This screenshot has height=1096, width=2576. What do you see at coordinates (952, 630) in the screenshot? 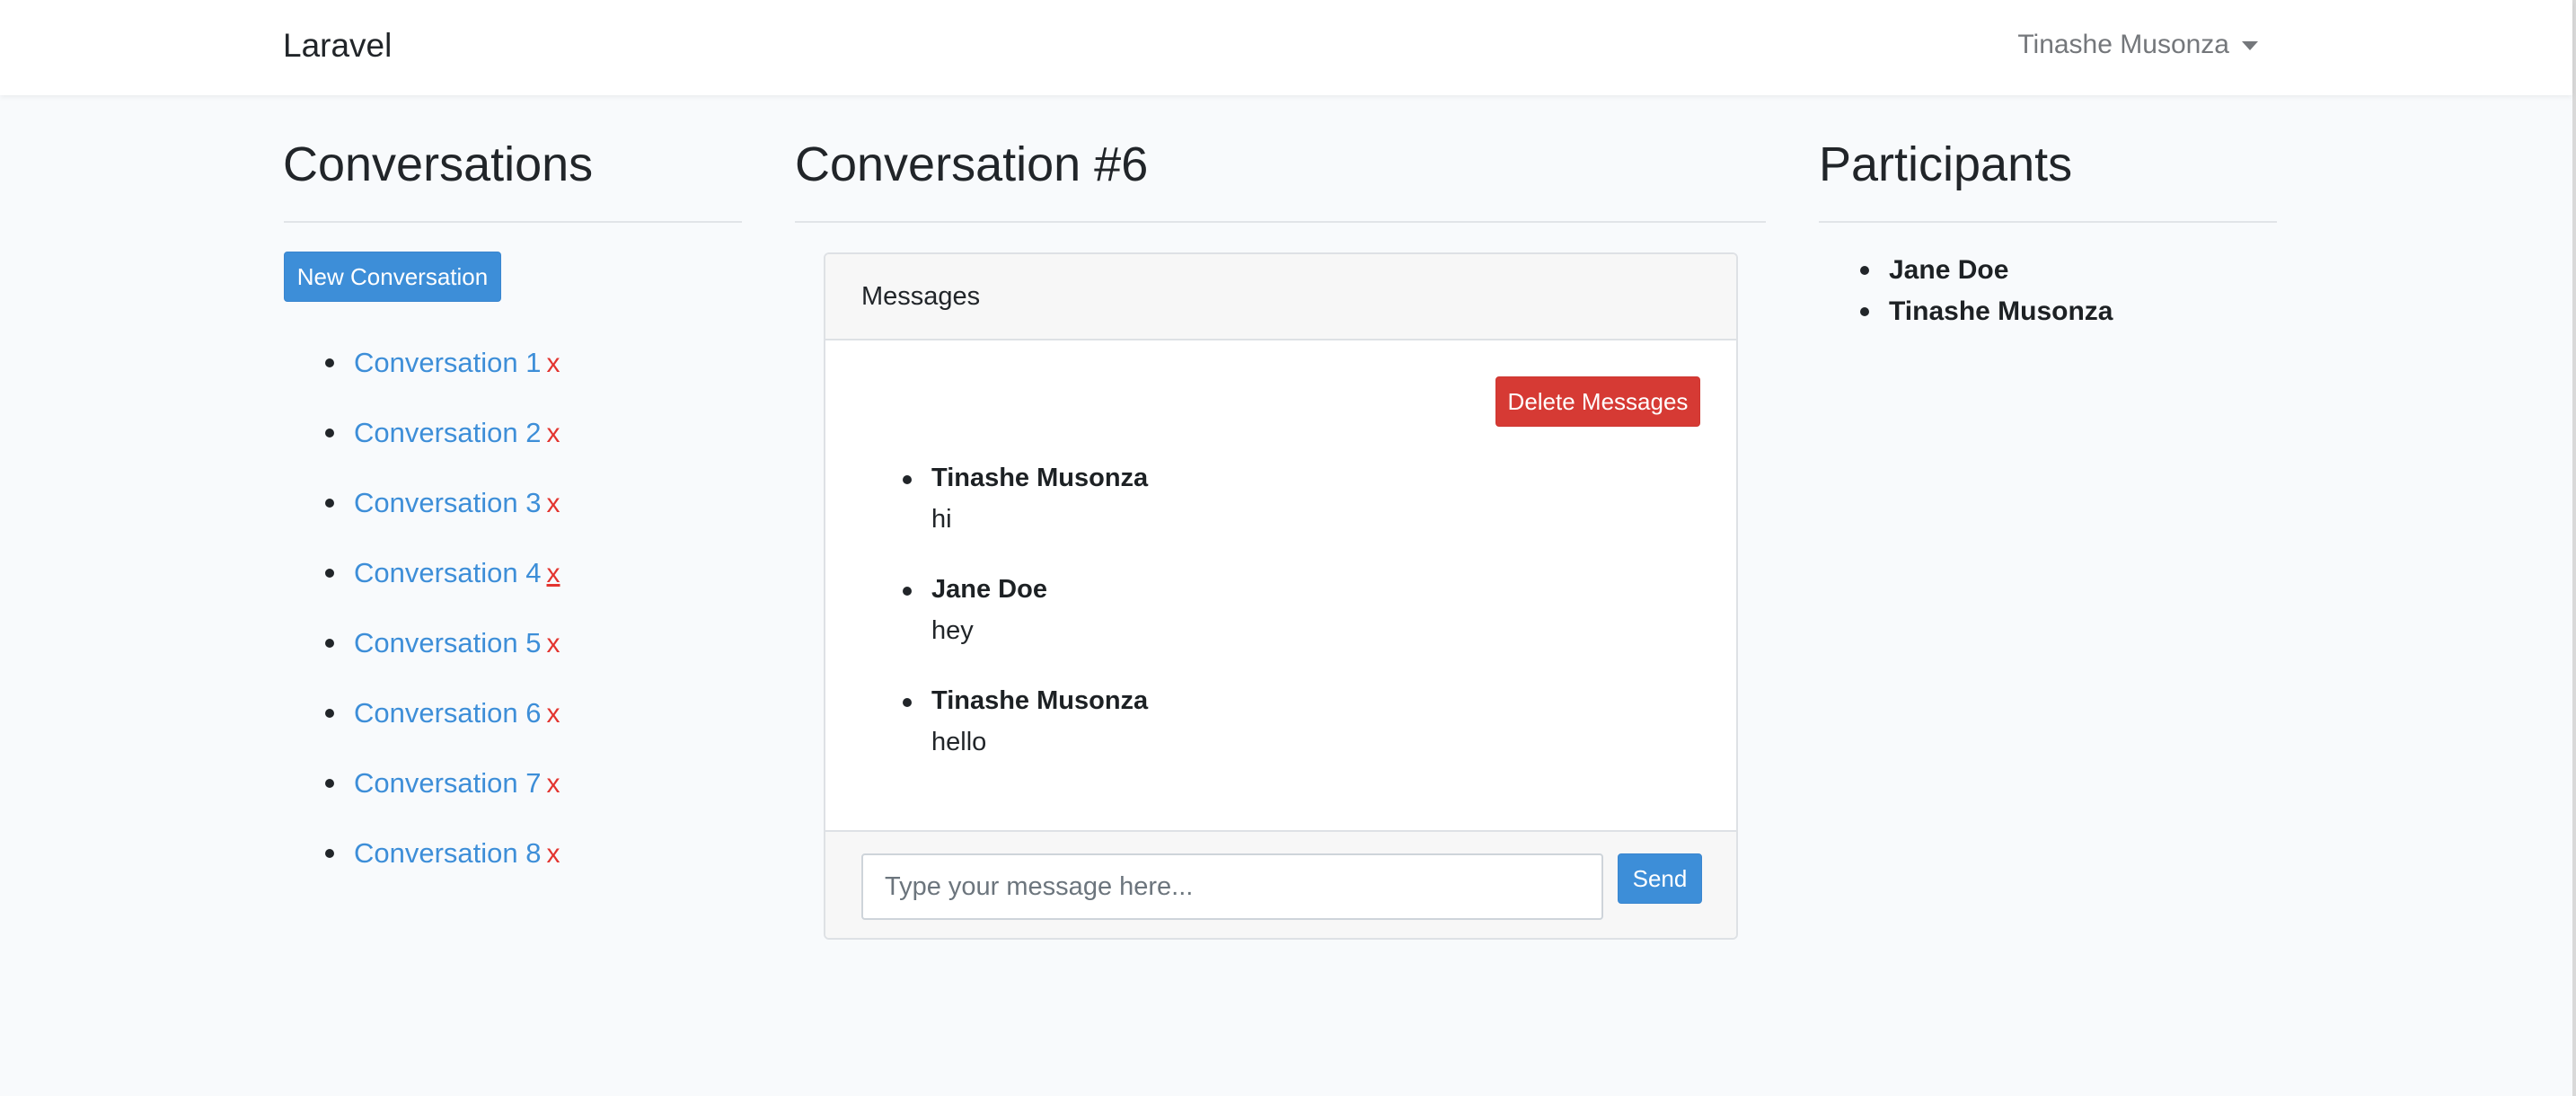
I see `message-body: hey` at bounding box center [952, 630].